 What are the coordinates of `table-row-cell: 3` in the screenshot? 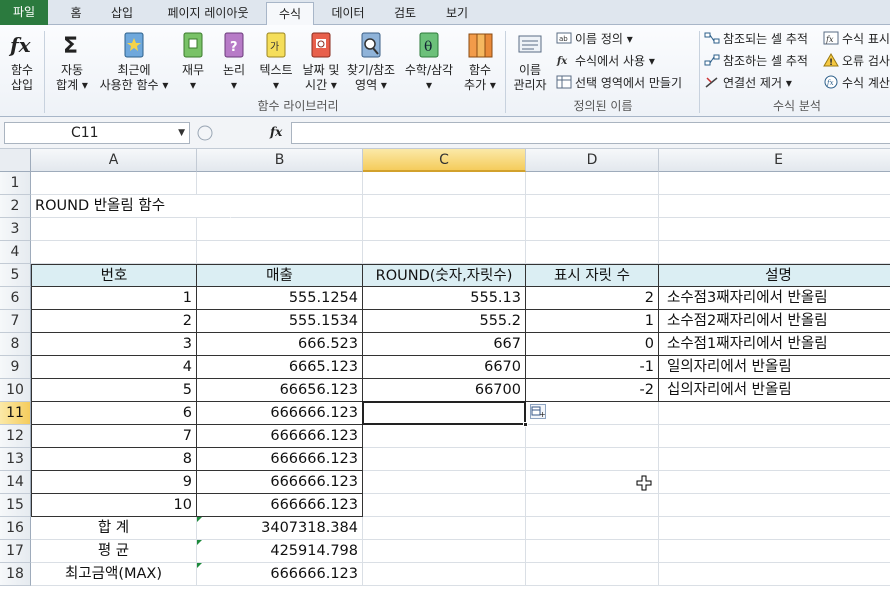 It's located at (114, 344).